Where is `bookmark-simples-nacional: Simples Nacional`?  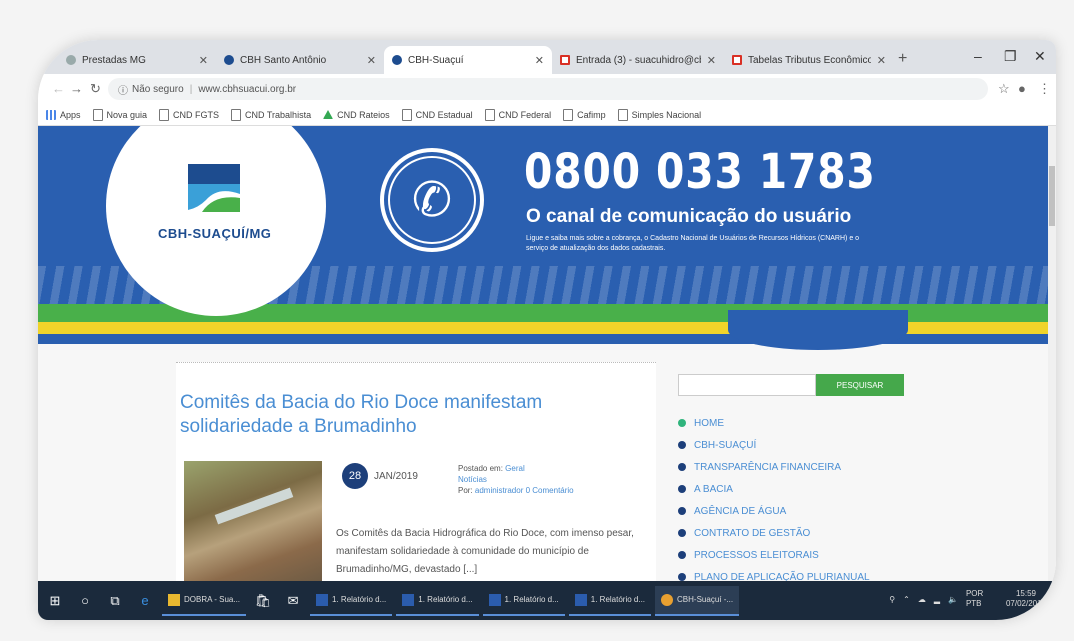
bookmark-simples-nacional: Simples Nacional is located at coordinates (659, 114).